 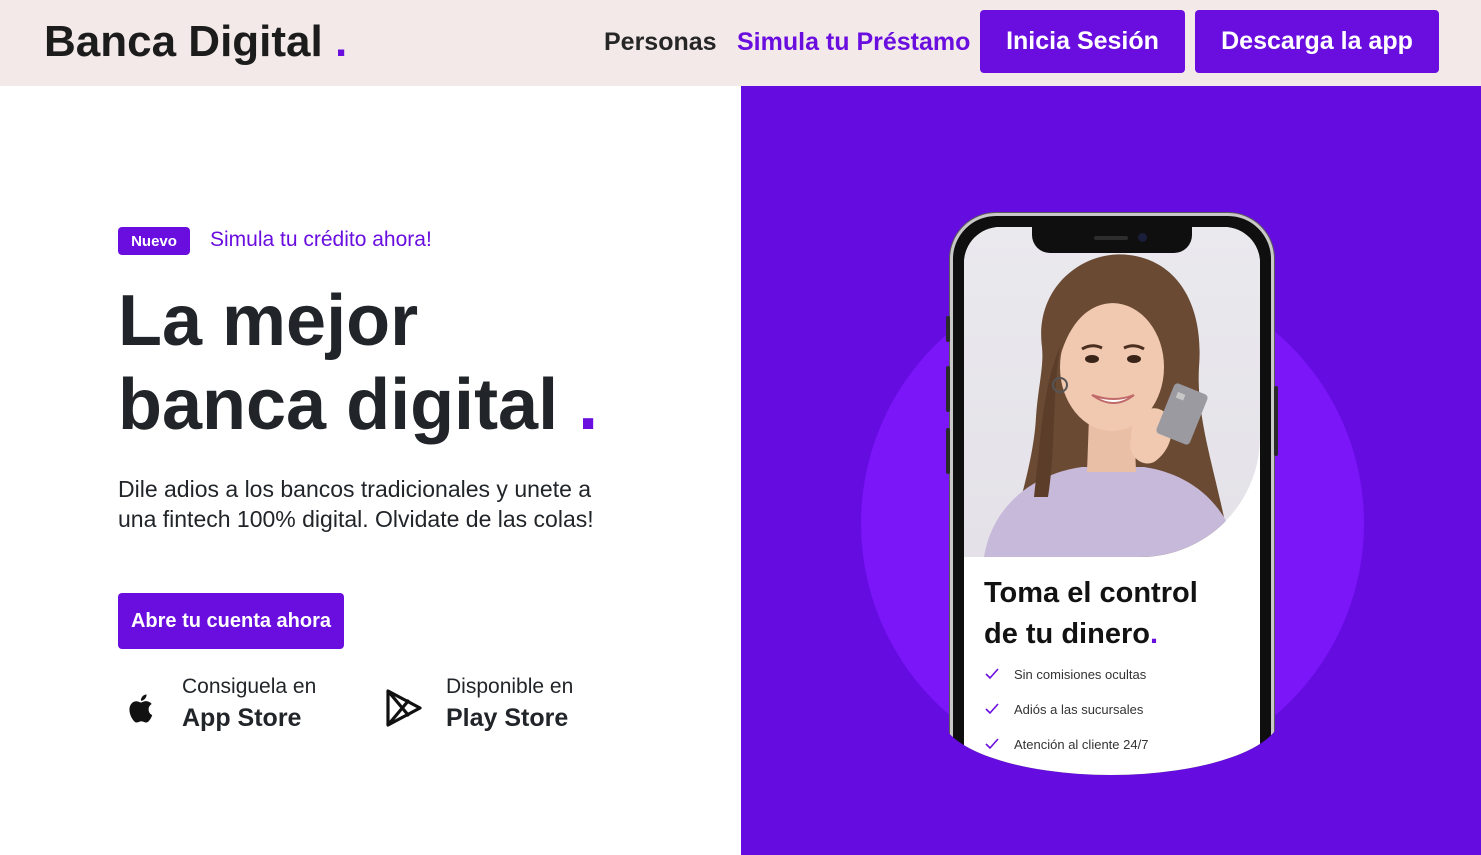 I want to click on woman-illustration, so click(x=1112, y=405).